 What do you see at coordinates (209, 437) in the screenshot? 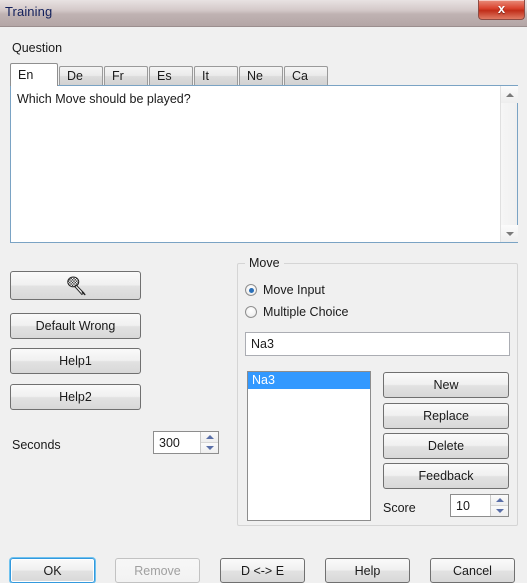
I see `seconds-increment-icon` at bounding box center [209, 437].